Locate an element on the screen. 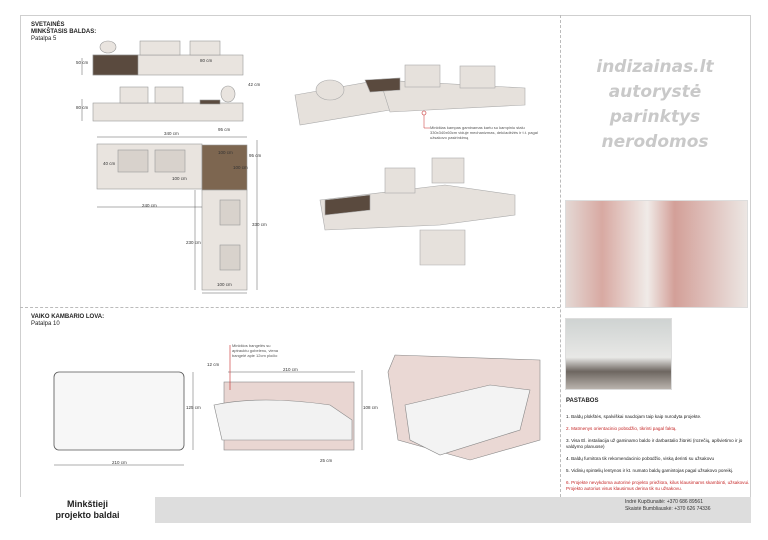 Image resolution: width=768 pixels, height=540 pixels. kids-bed-plan is located at coordinates (119, 411).